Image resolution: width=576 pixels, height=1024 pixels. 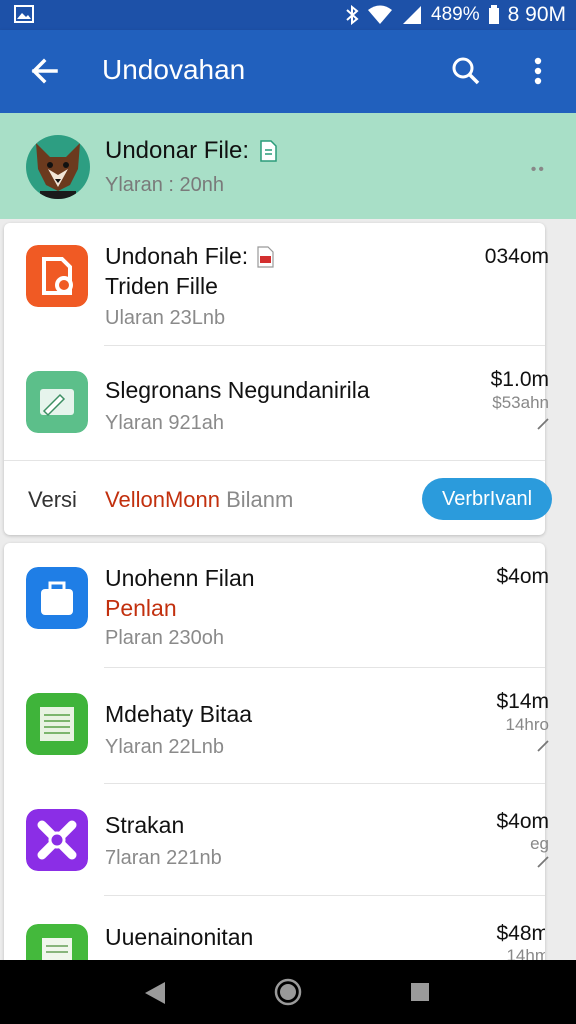 I want to click on signal-icon, so click(x=412, y=15).